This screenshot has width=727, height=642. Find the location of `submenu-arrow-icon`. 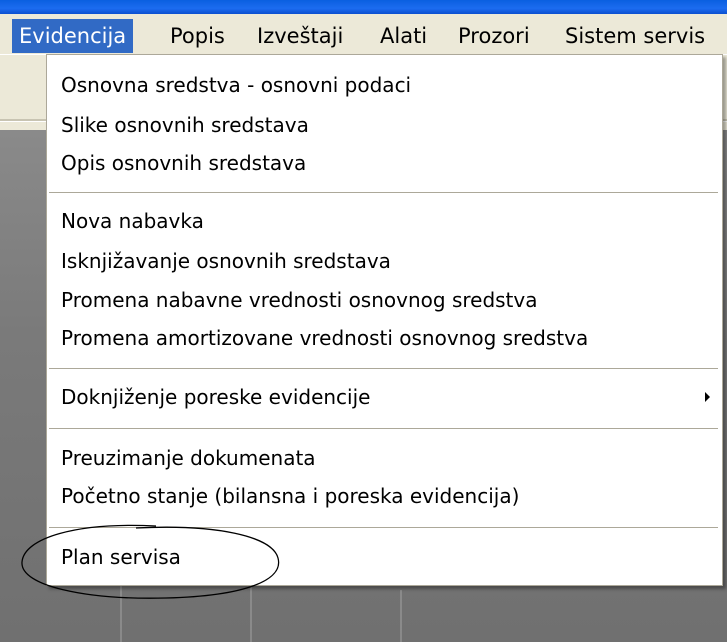

submenu-arrow-icon is located at coordinates (707, 397).